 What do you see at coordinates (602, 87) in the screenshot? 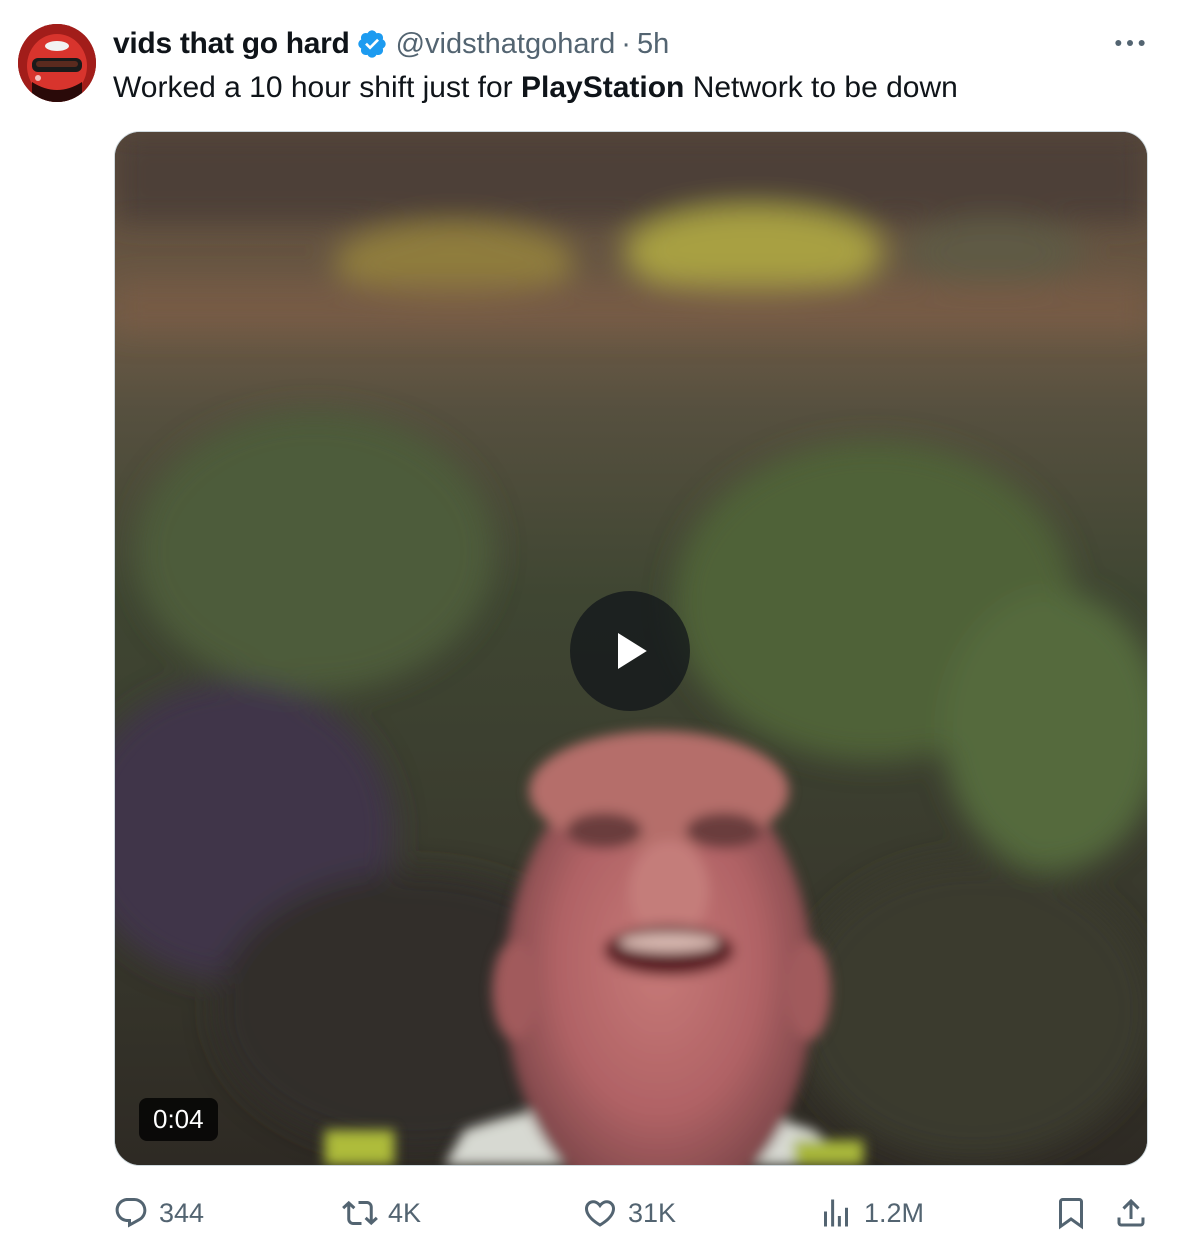
I see `tweet-text-bold: PlayStation` at bounding box center [602, 87].